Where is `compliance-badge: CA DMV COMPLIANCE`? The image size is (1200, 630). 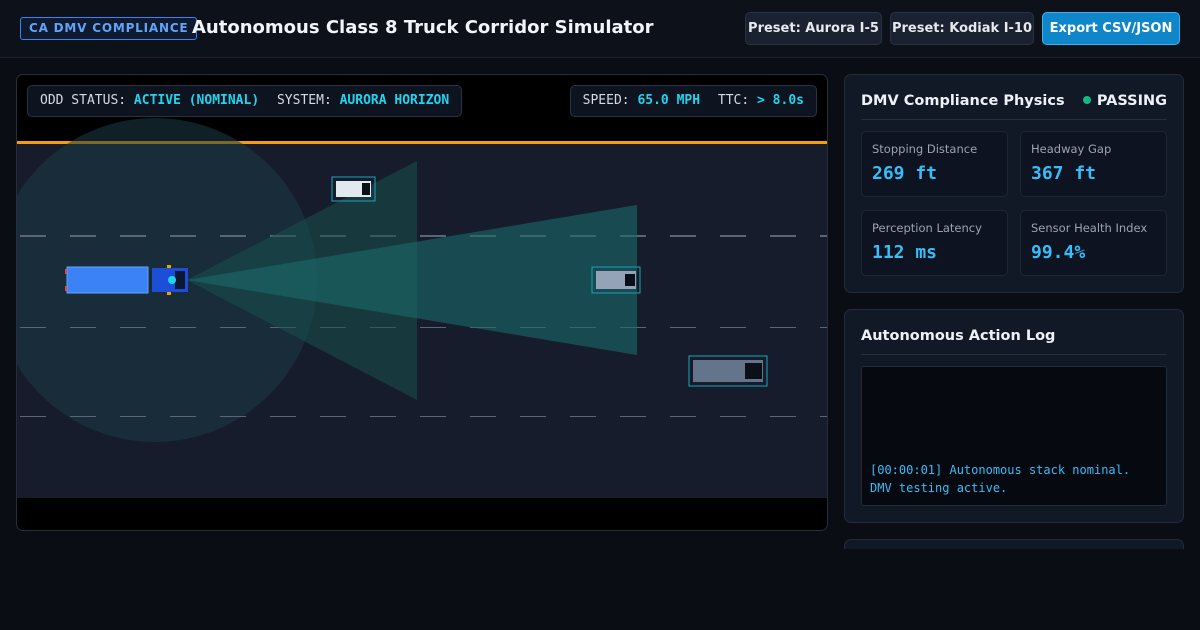
compliance-badge: CA DMV COMPLIANCE is located at coordinates (109, 28).